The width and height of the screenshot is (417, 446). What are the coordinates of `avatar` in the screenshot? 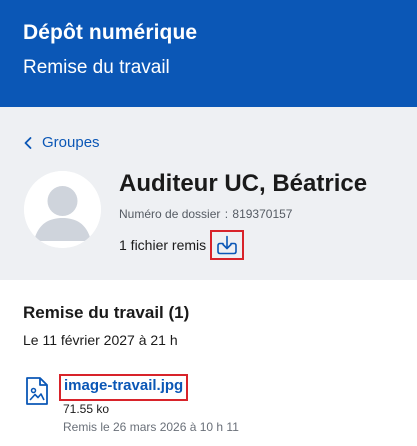 It's located at (62, 209).